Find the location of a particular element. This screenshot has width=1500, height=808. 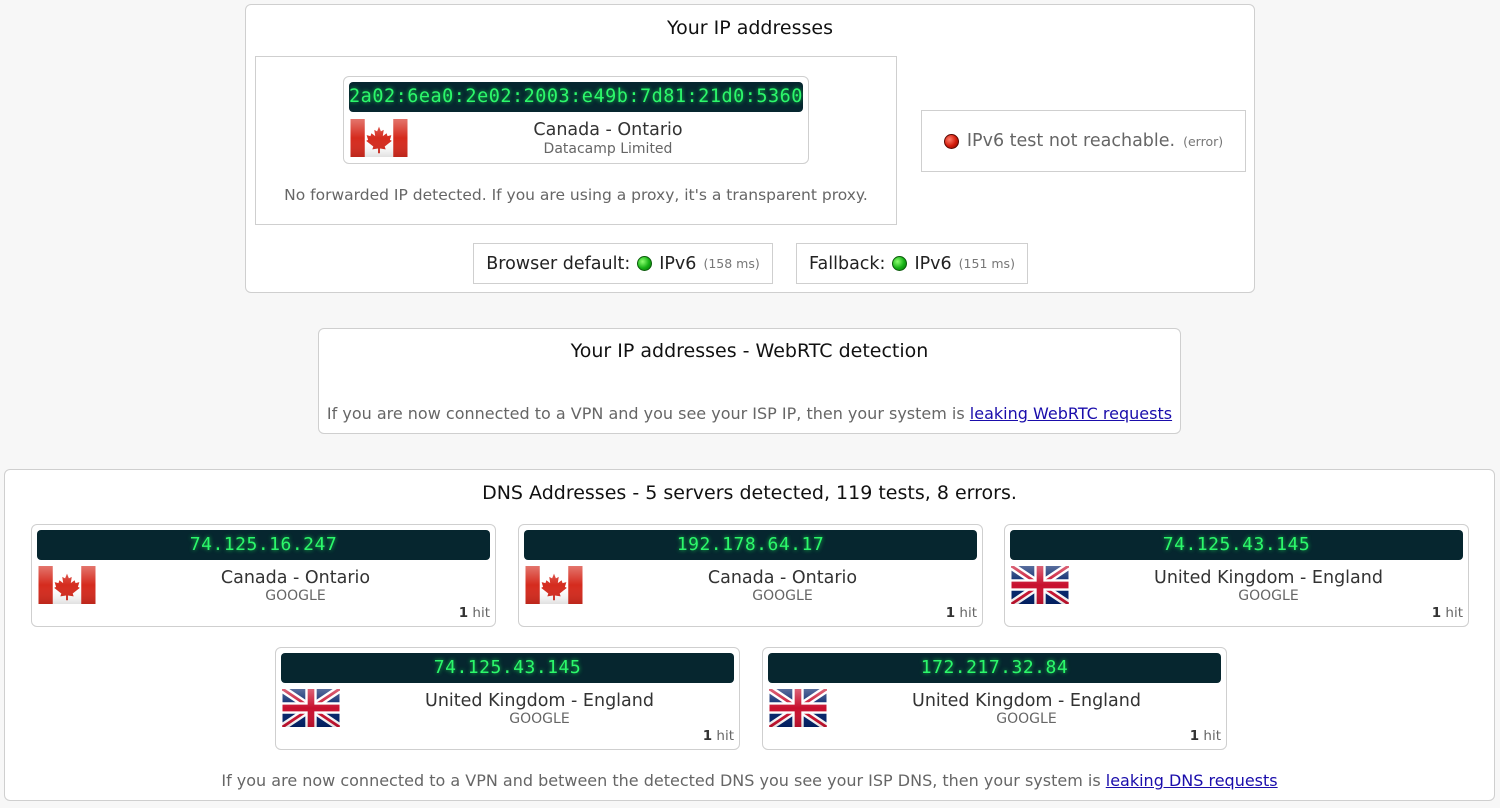

ip-addresses-title: Your IP addresses is located at coordinates (750, 28).